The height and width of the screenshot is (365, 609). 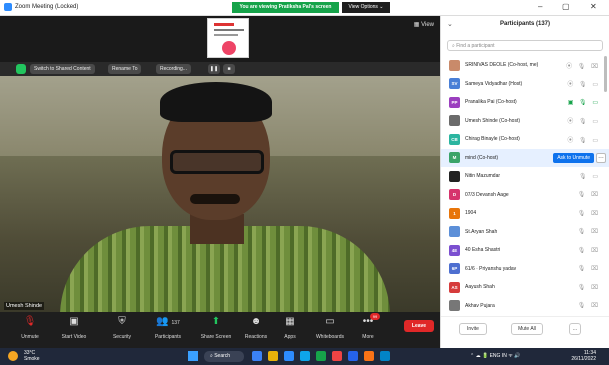 What do you see at coordinates (525, 84) in the screenshot?
I see `participant-row: SV Sameya Vidyadhar (Host) ⦿ 🎙 ▭` at bounding box center [525, 84].